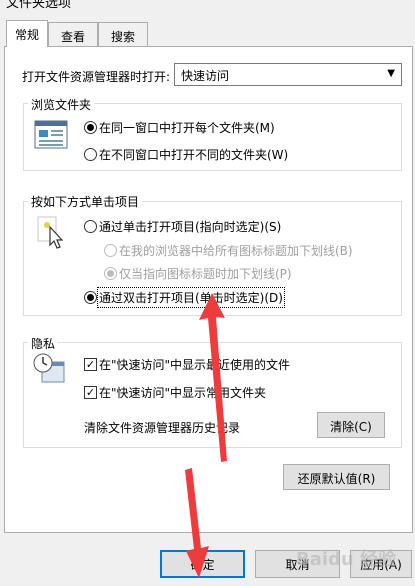 The image size is (415, 586). I want to click on tab-view: 查看, so click(73, 34).